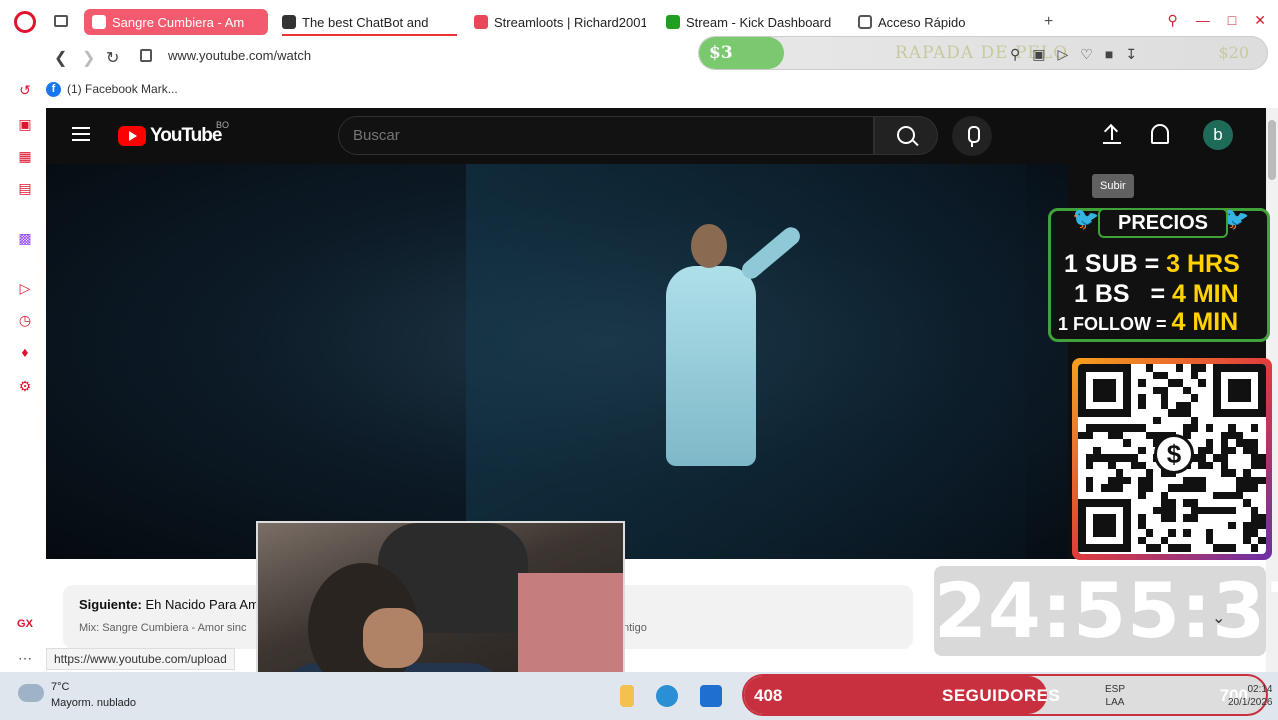 The width and height of the screenshot is (1278, 720). Describe the element at coordinates (1086, 54) in the screenshot. I see `heart-icon: ♡` at that location.